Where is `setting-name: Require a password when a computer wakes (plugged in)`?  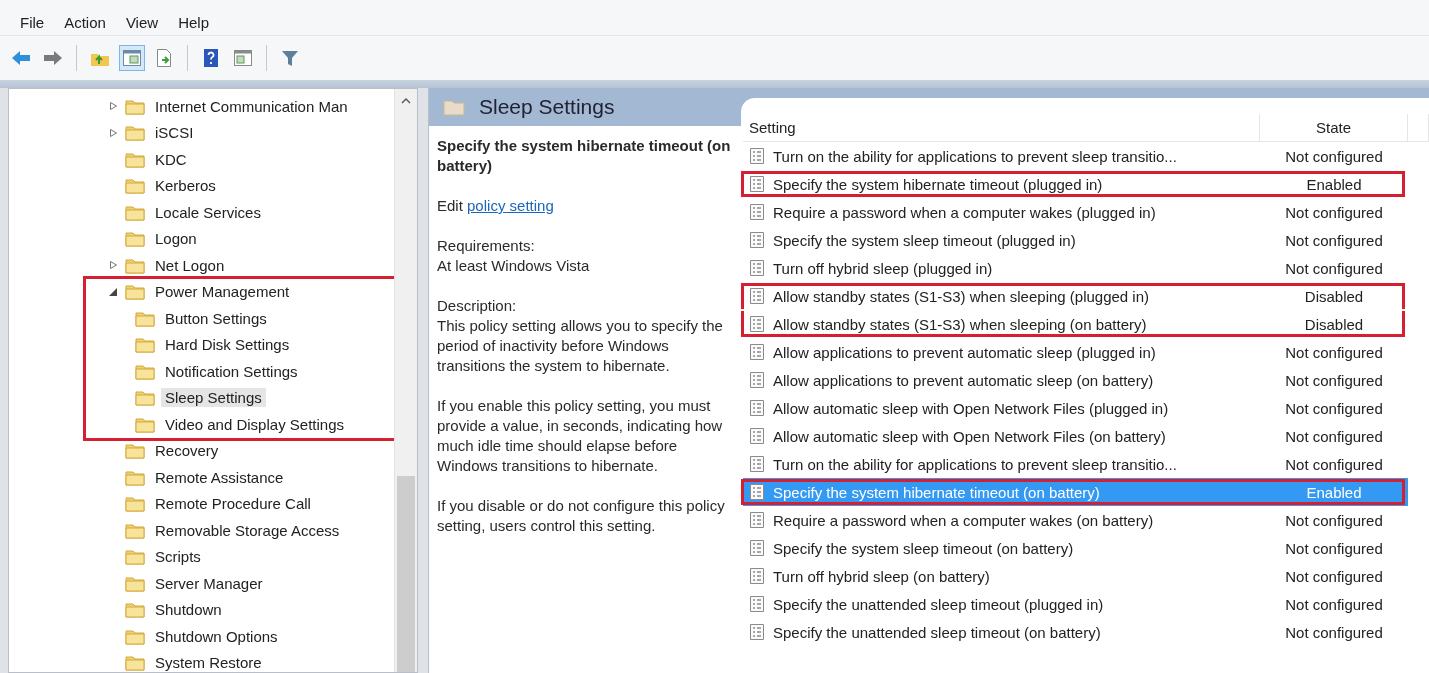 setting-name: Require a password when a computer wakes (plugged in) is located at coordinates (964, 212).